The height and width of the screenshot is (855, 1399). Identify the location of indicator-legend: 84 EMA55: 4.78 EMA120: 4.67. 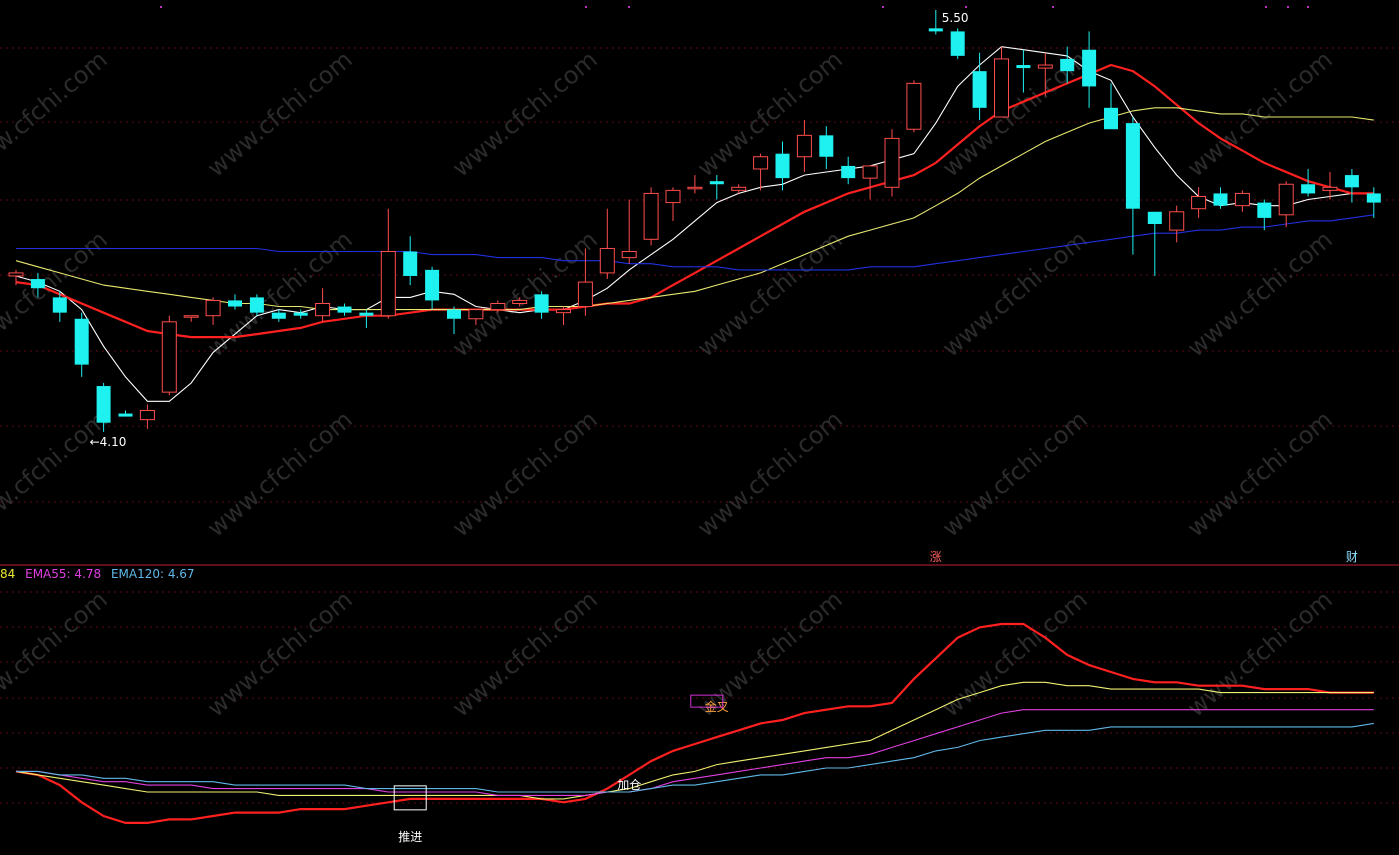
(97, 574).